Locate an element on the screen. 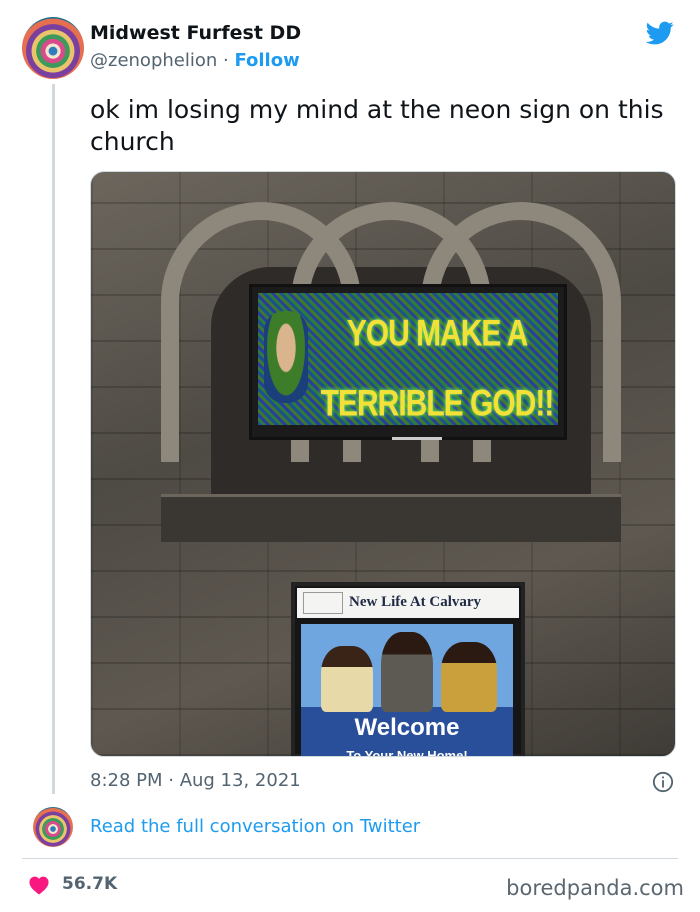 The image size is (700, 912). neon-sign-text: YOU MAKE A TERRIBLE GOD!! is located at coordinates (437, 368).